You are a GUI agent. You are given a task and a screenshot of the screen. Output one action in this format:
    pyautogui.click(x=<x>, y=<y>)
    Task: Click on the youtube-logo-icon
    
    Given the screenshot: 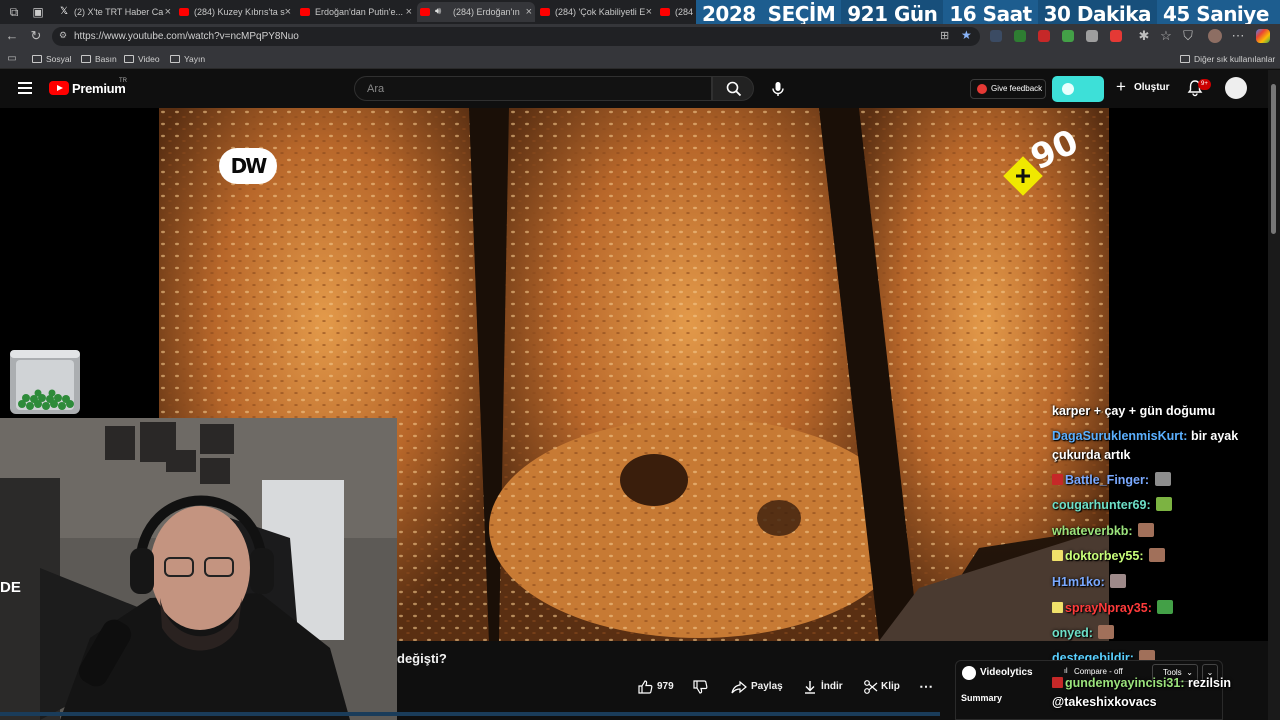 What is the action you would take?
    pyautogui.click(x=59, y=88)
    